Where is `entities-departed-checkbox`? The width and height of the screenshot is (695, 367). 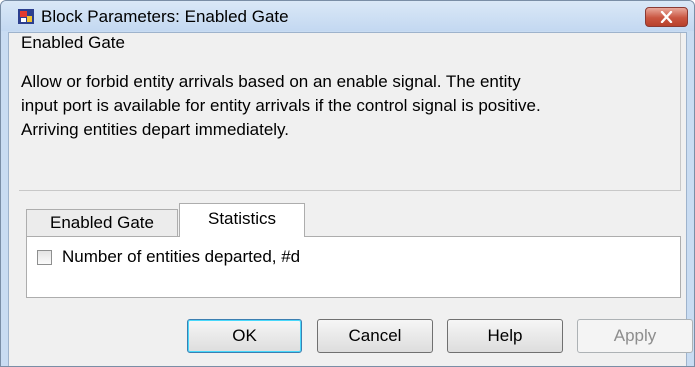
entities-departed-checkbox is located at coordinates (44, 257).